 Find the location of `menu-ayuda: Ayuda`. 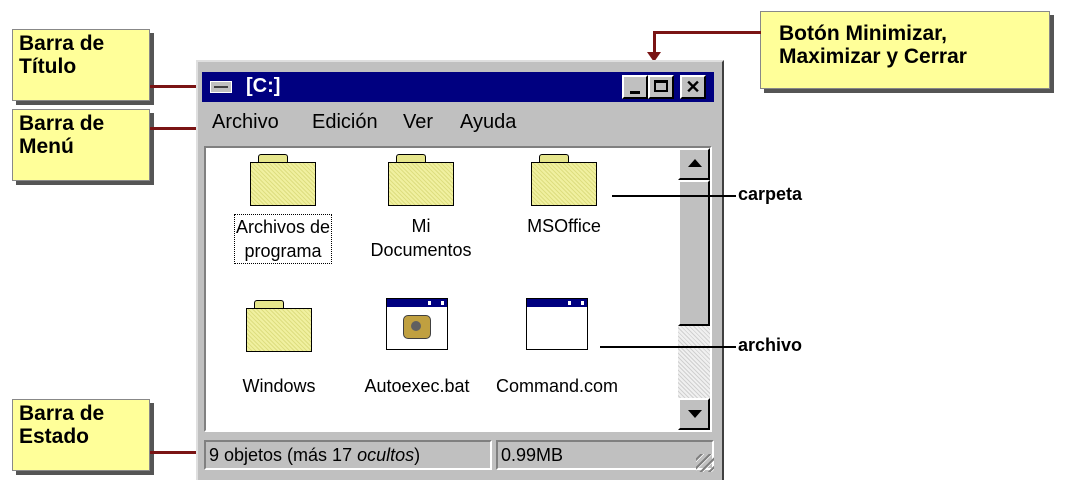

menu-ayuda: Ayuda is located at coordinates (488, 122).